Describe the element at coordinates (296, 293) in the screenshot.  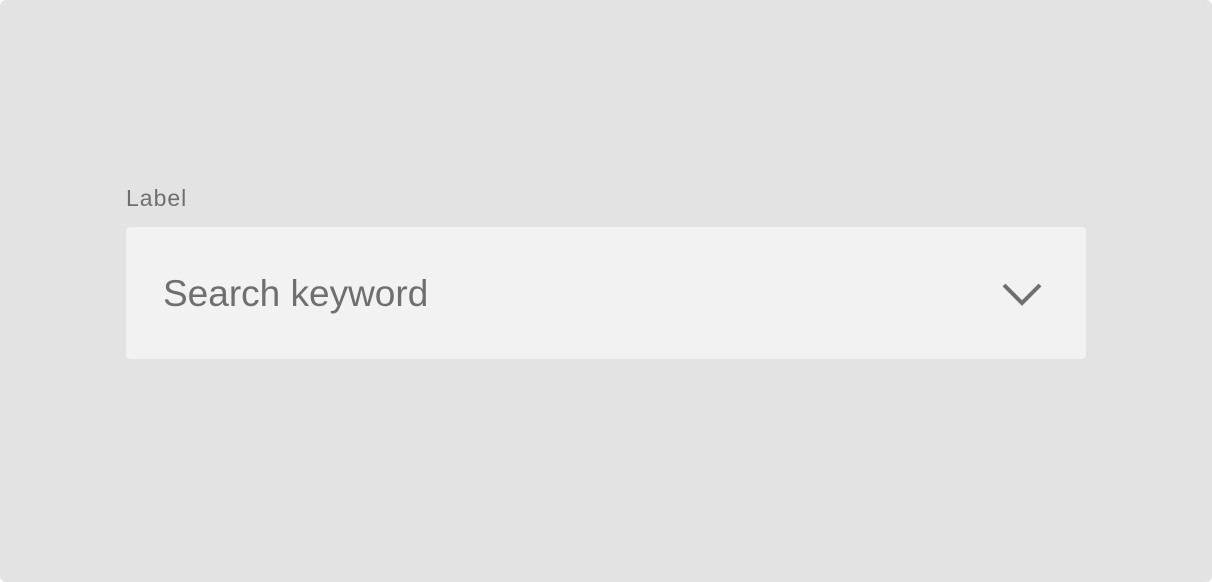
I see `dropdown-placeholder: Search keyword` at that location.